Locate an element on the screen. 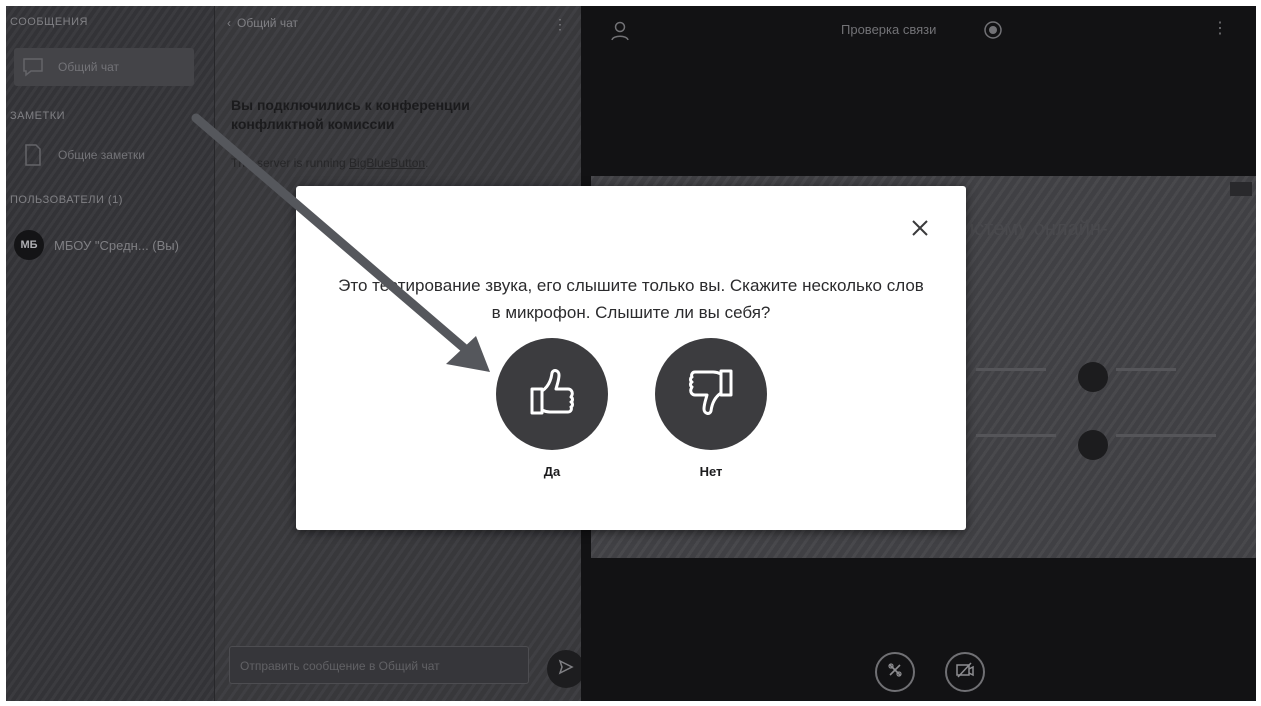 The height and width of the screenshot is (706, 1261). close-icon is located at coordinates (920, 230).